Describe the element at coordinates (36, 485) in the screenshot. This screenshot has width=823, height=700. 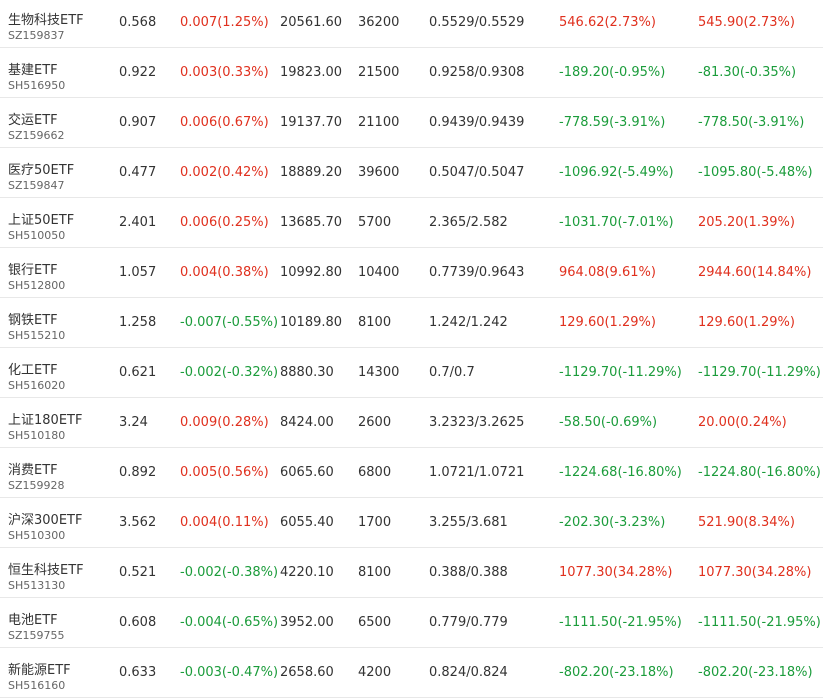
I see `etf-code: SZ159928` at that location.